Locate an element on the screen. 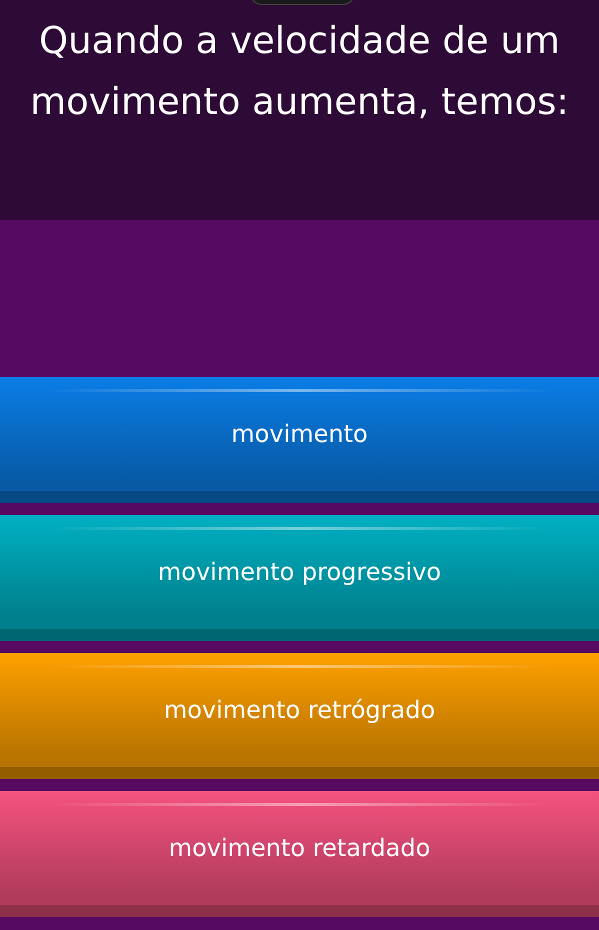 The height and width of the screenshot is (930, 599). answer-option: movimento retrógrado is located at coordinates (299, 716).